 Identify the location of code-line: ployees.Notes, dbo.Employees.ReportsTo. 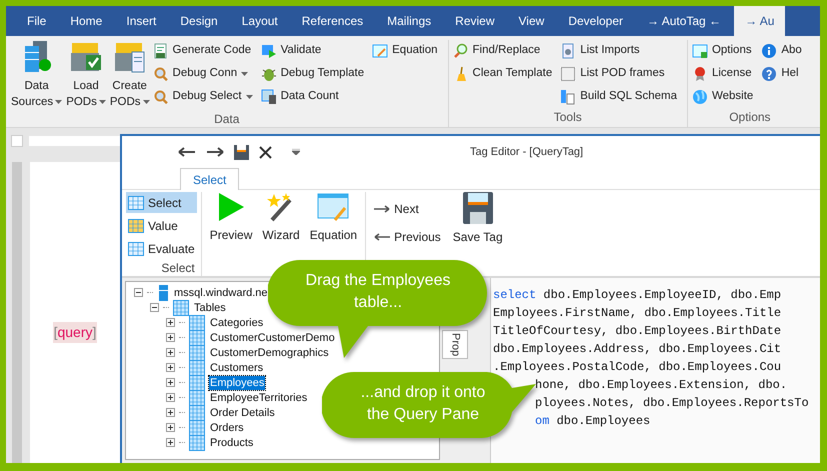
(672, 403).